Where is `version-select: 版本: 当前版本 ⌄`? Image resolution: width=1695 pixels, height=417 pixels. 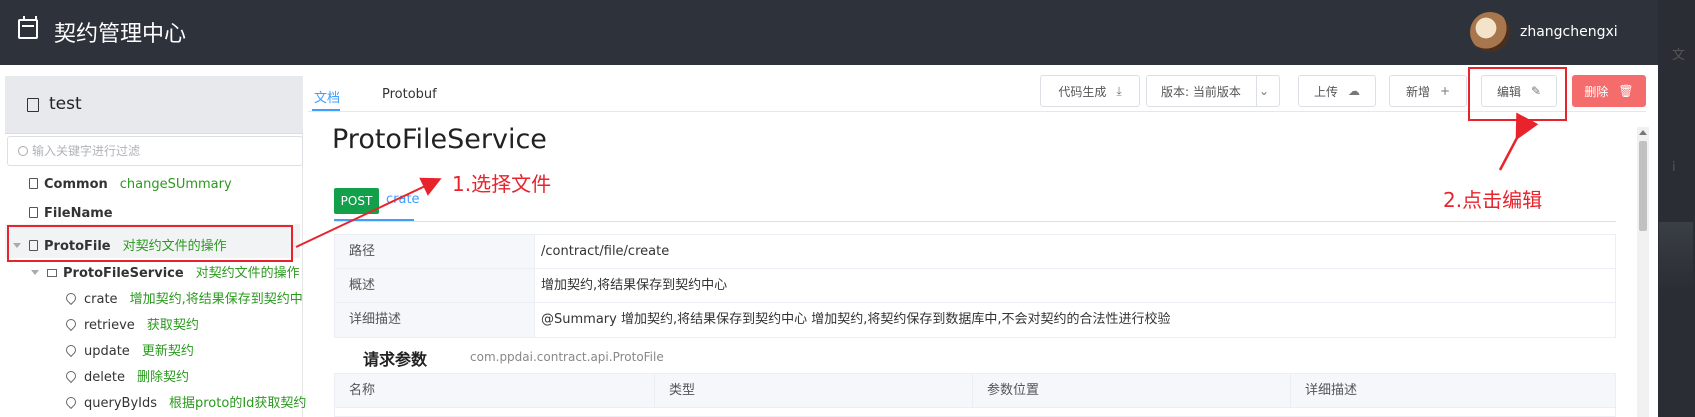
version-select: 版本: 当前版本 ⌄ is located at coordinates (1213, 91).